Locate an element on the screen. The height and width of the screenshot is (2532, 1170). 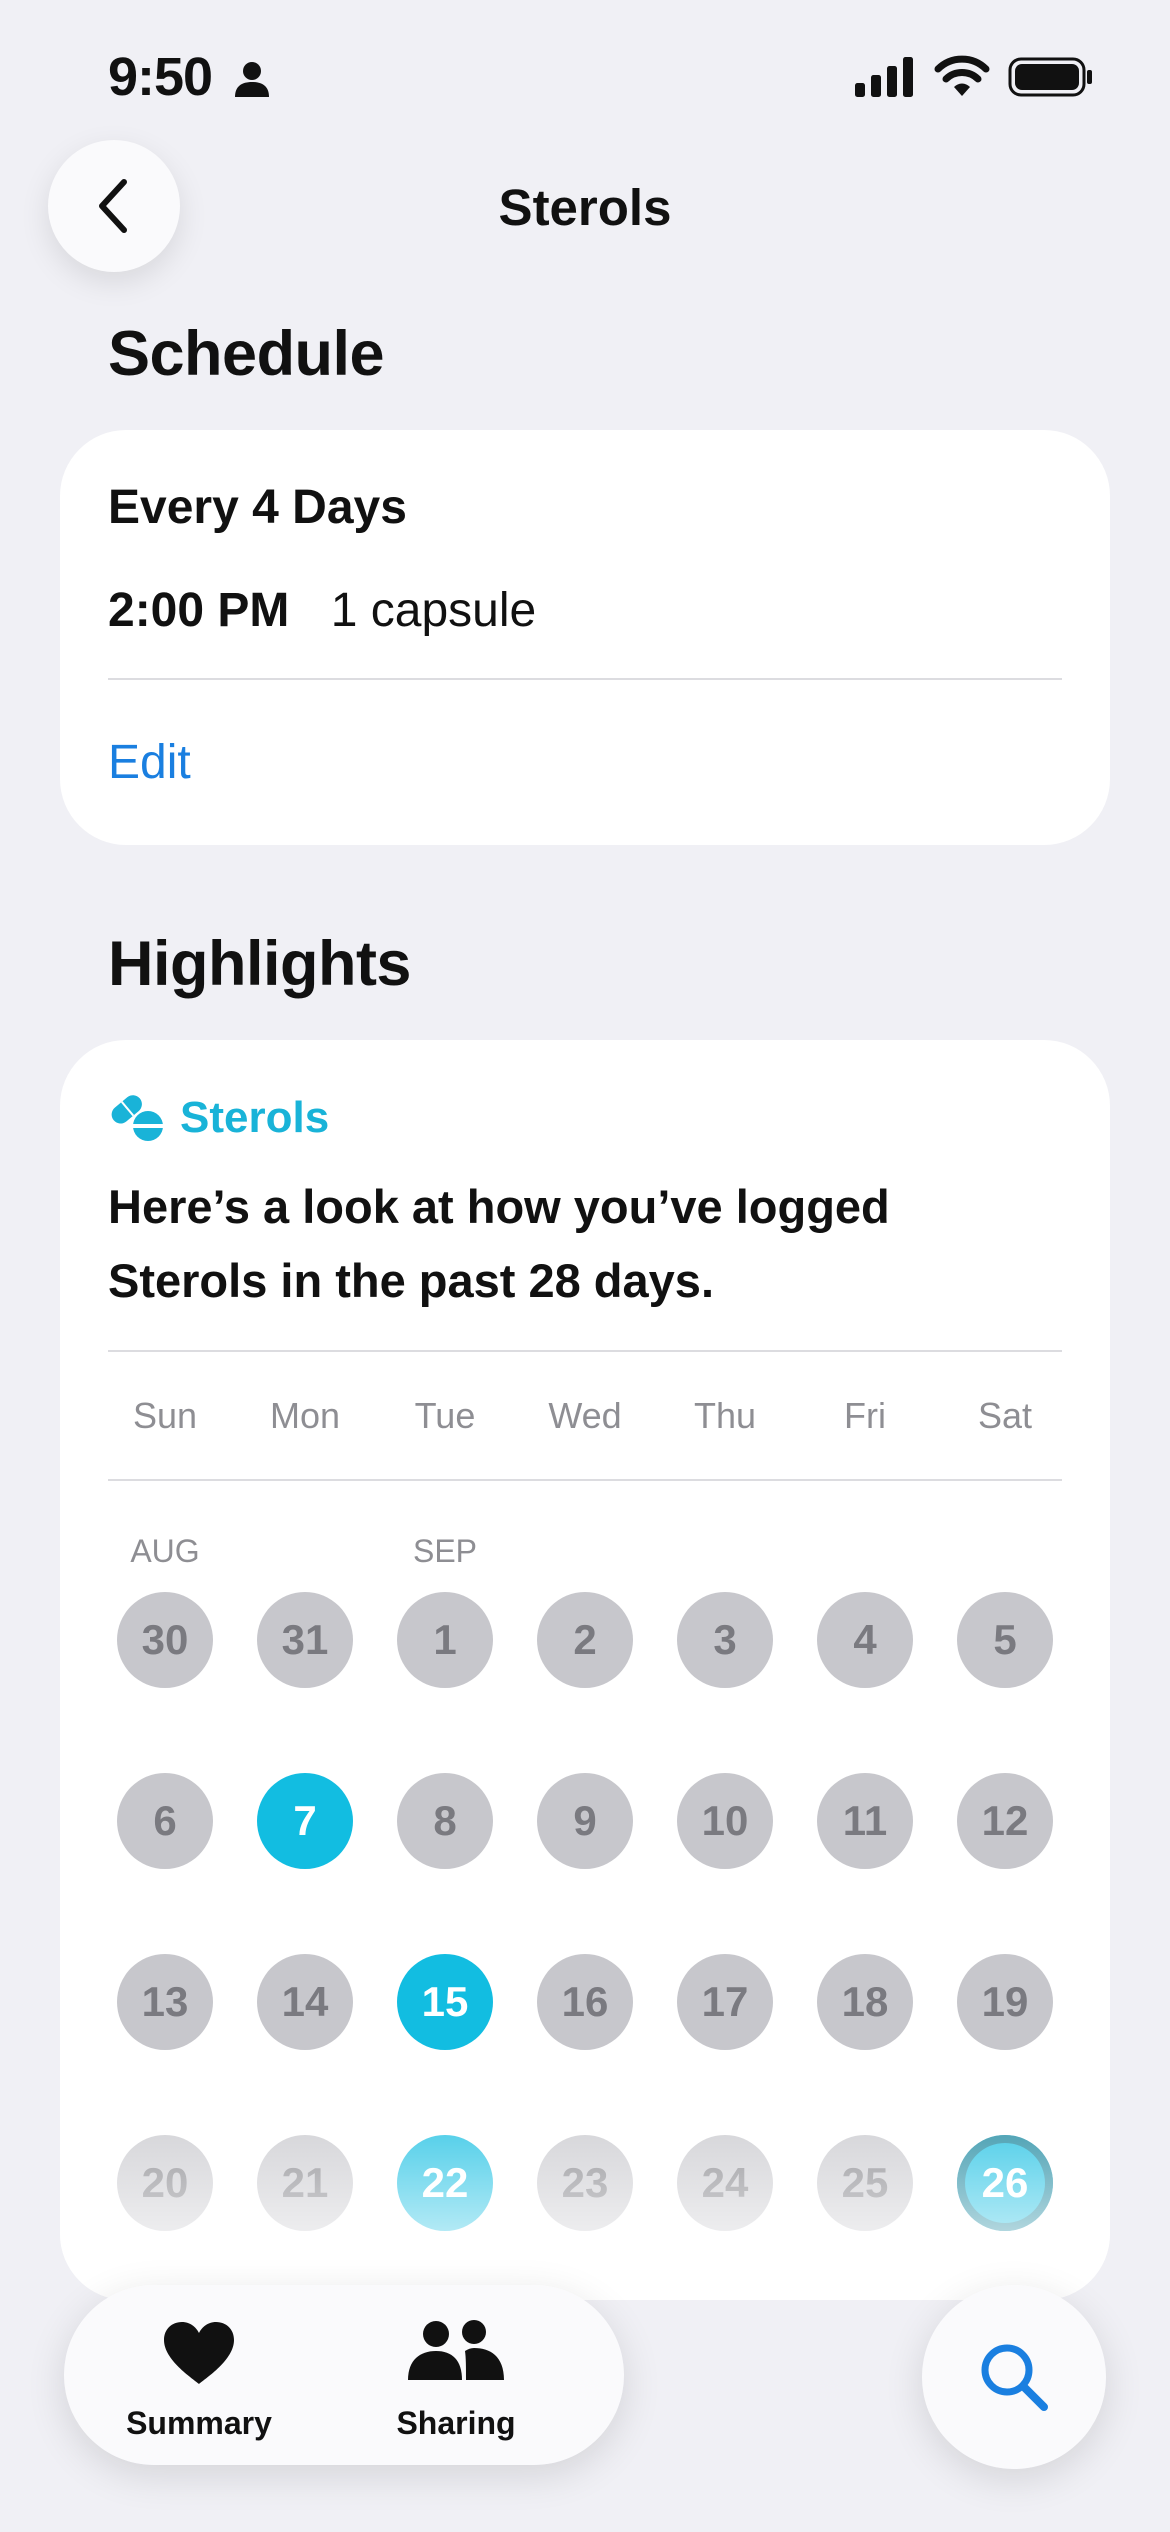
search-icon is located at coordinates (1014, 2377).